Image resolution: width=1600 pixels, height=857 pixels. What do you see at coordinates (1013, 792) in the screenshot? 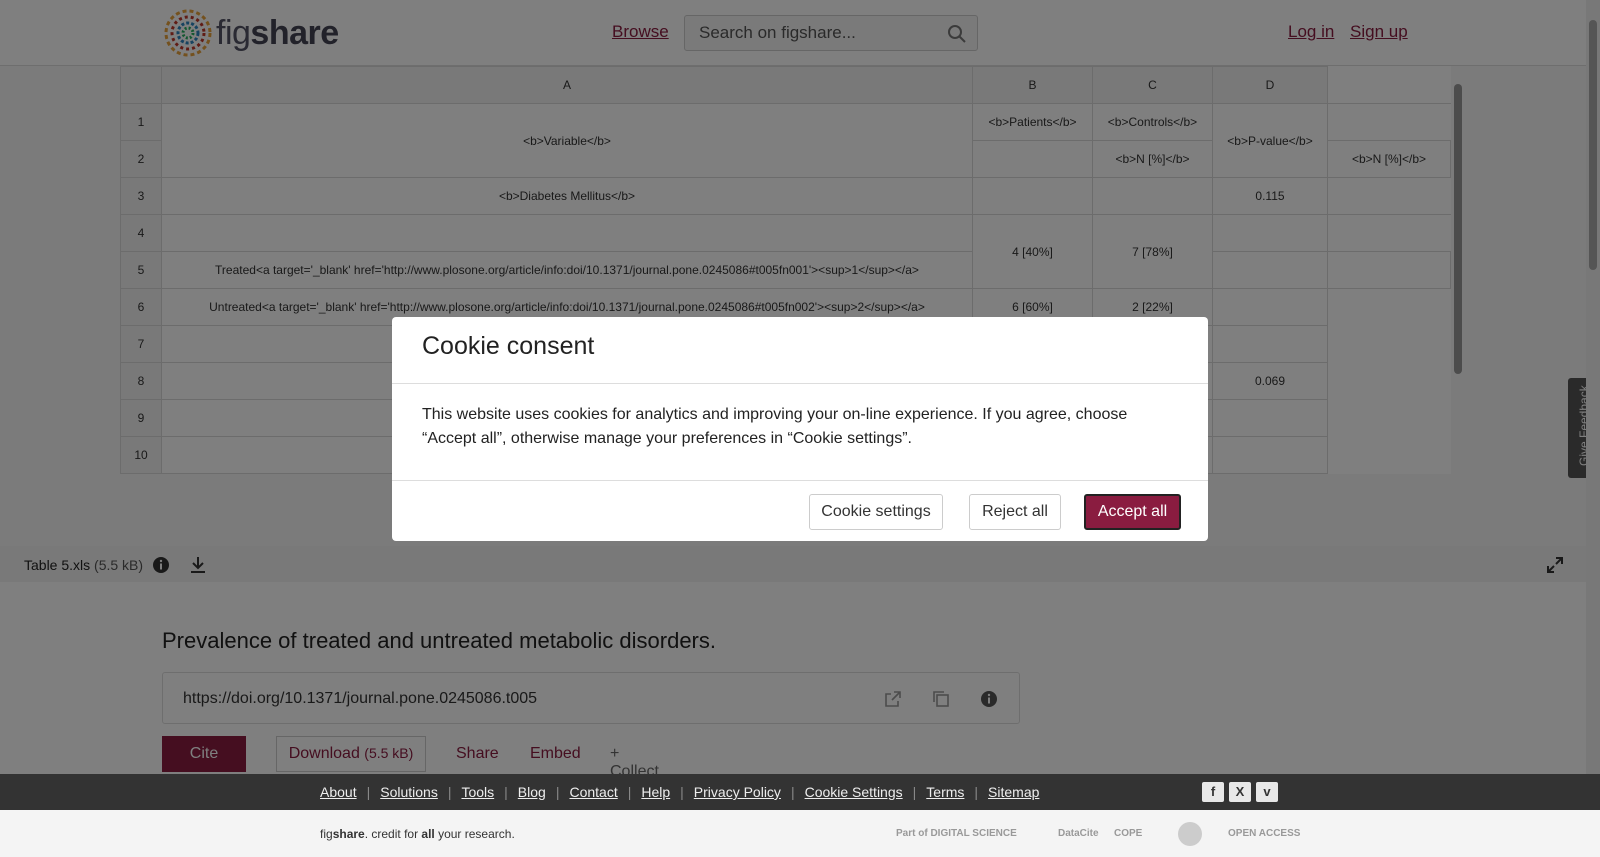
I see `footer-link-sitemap: Sitemap` at bounding box center [1013, 792].